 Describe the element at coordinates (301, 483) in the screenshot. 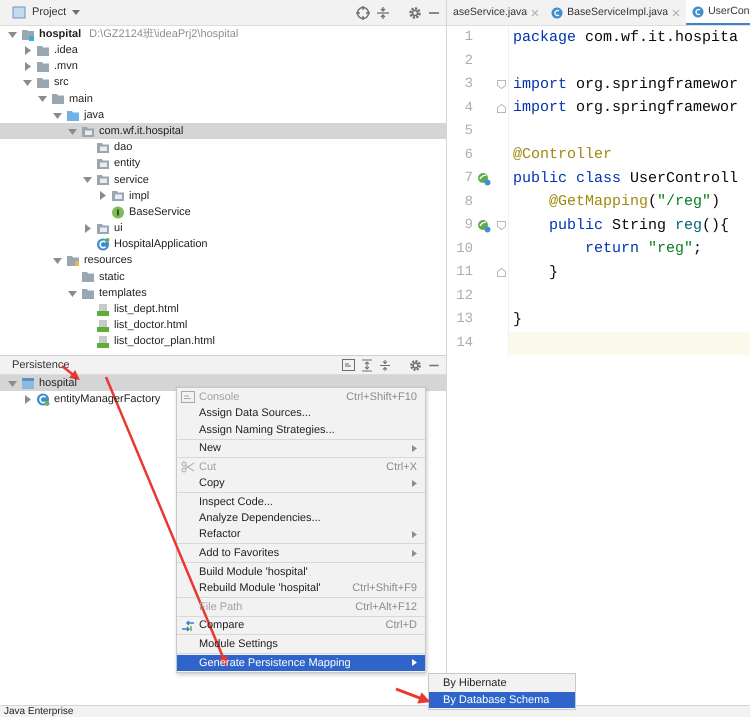

I see `menu-item: Copy` at that location.